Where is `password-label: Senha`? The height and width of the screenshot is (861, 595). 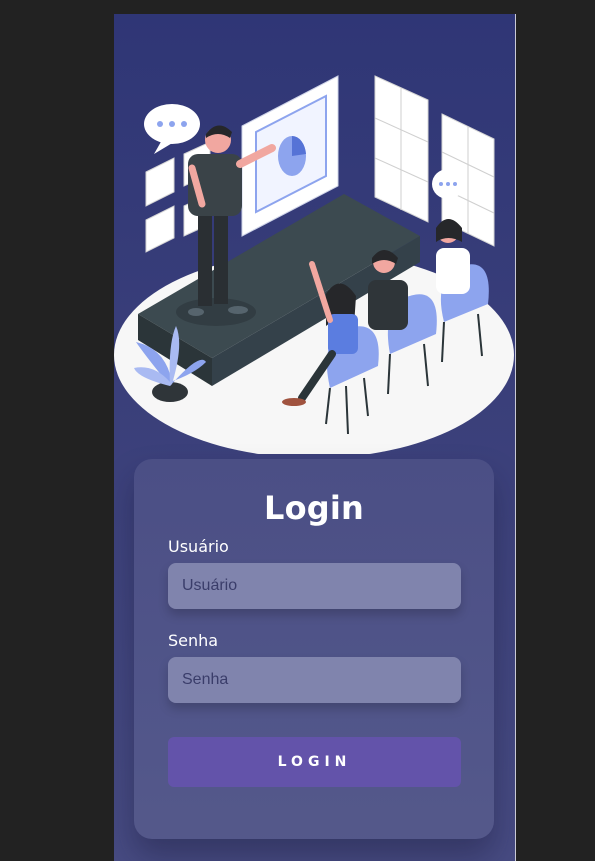
password-label: Senha is located at coordinates (193, 640).